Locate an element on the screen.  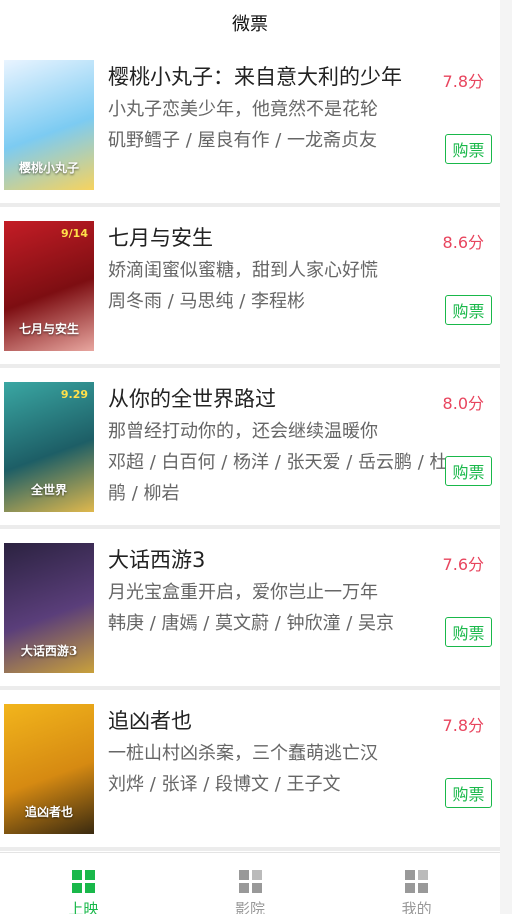
bottom-tab-bar: 上映 影院 我的 is located at coordinates (250, 883).